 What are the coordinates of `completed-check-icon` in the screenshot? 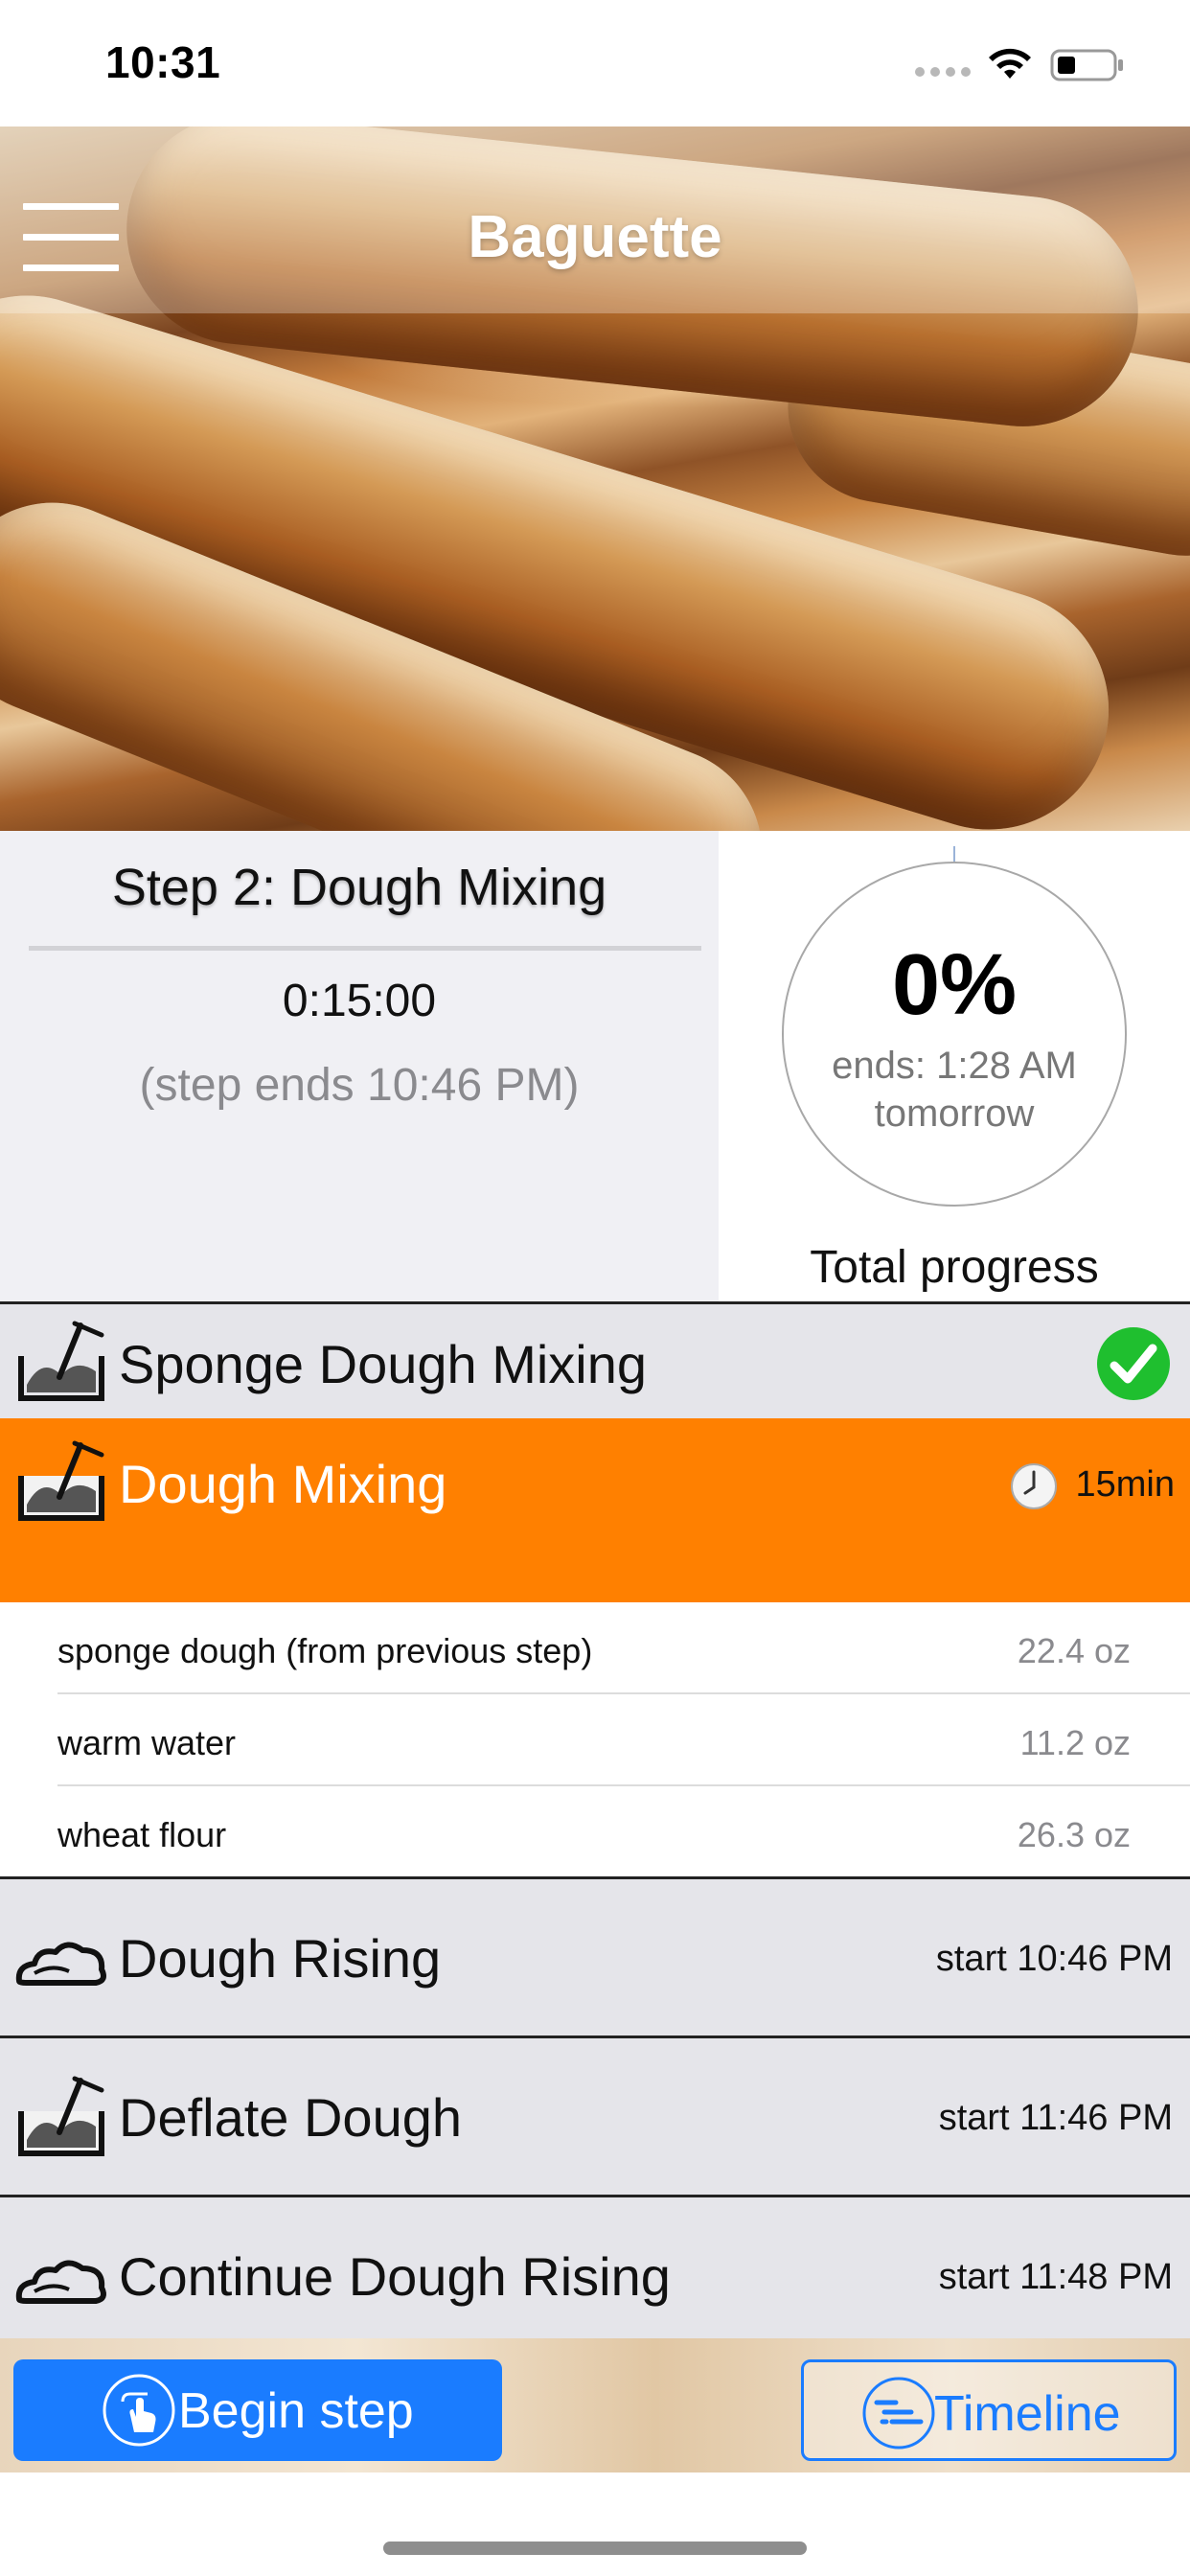 It's located at (1133, 1364).